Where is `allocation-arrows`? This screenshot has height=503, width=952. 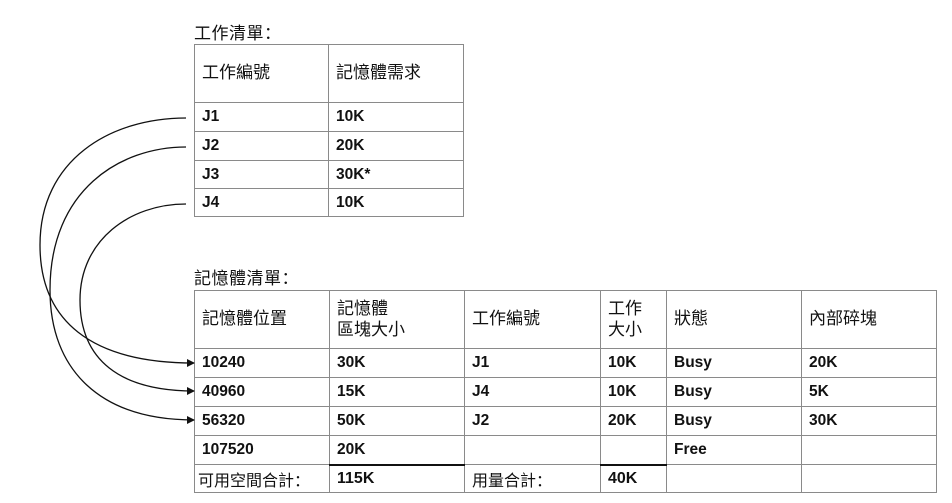
allocation-arrows is located at coordinates (117, 270).